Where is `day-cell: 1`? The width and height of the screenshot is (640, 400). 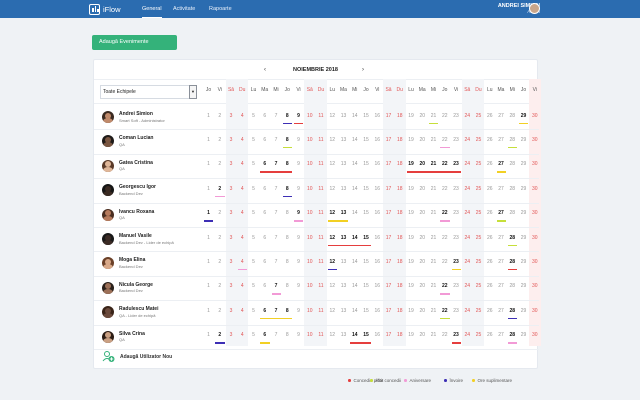 day-cell: 1 is located at coordinates (208, 189).